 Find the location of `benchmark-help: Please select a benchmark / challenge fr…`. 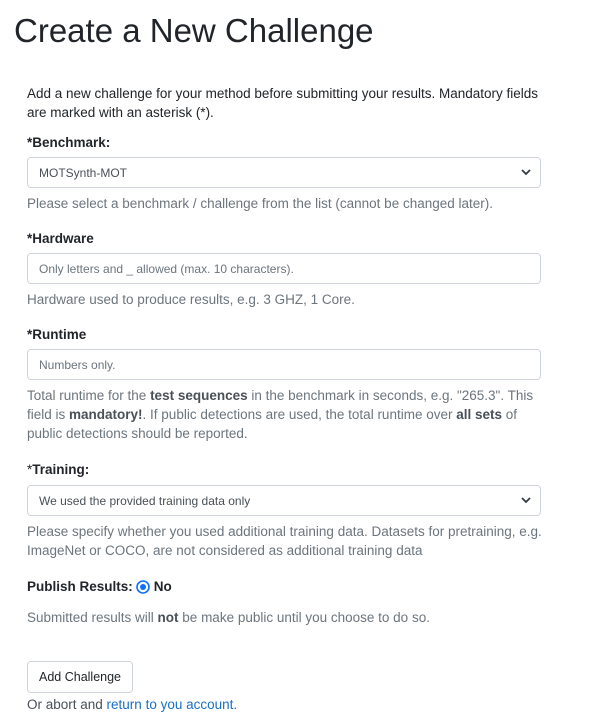

benchmark-help: Please select a benchmark / challenge fr… is located at coordinates (260, 203).